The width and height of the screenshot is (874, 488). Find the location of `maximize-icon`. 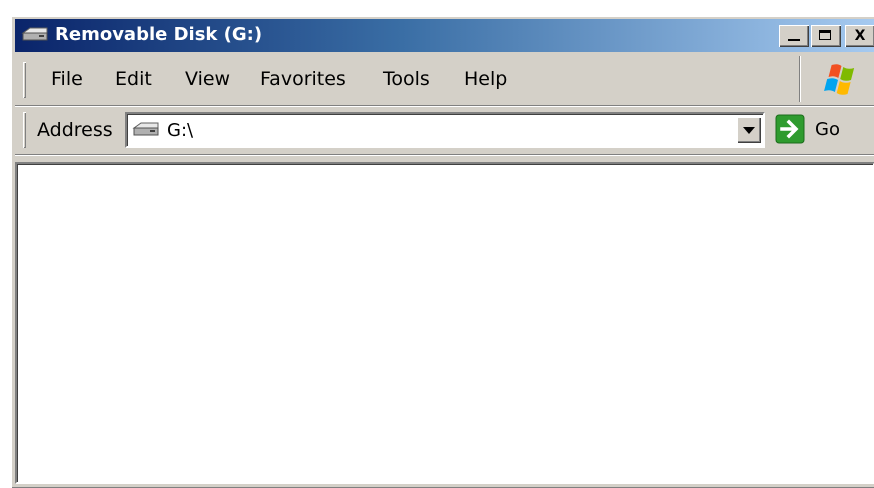

maximize-icon is located at coordinates (825, 35).